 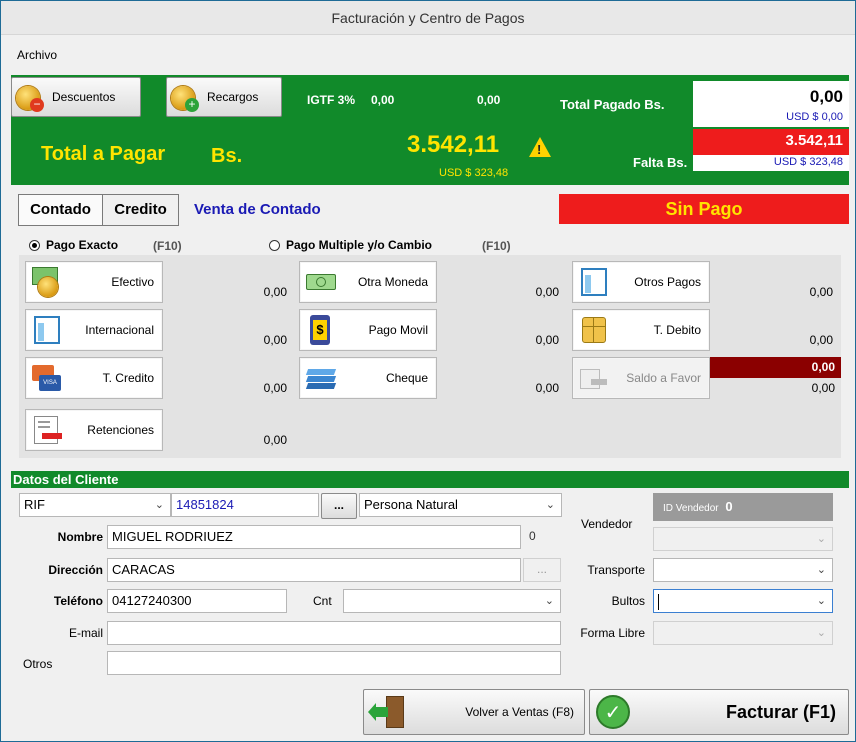 What do you see at coordinates (34, 245) in the screenshot?
I see `radio-checked-icon` at bounding box center [34, 245].